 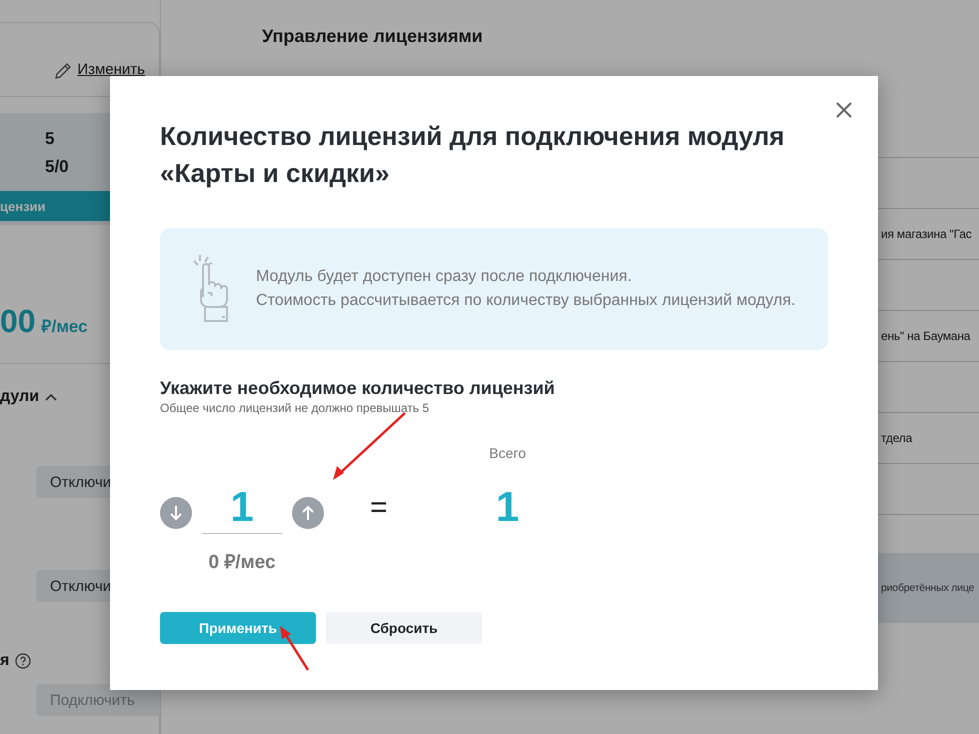 What do you see at coordinates (295, 408) in the screenshot?
I see `hint-text: Общее число лицензий не должно превышать 5` at bounding box center [295, 408].